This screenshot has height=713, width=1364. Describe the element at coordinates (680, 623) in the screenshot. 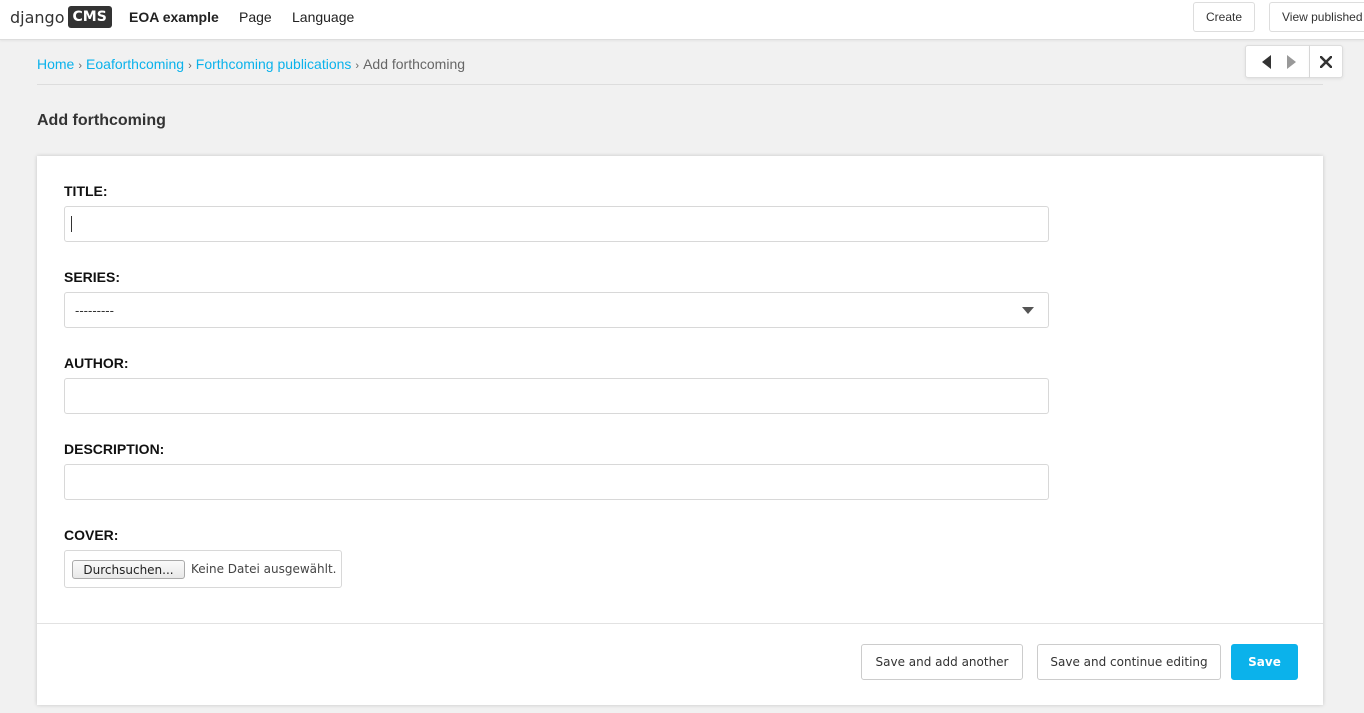

I see `footer-divider` at that location.